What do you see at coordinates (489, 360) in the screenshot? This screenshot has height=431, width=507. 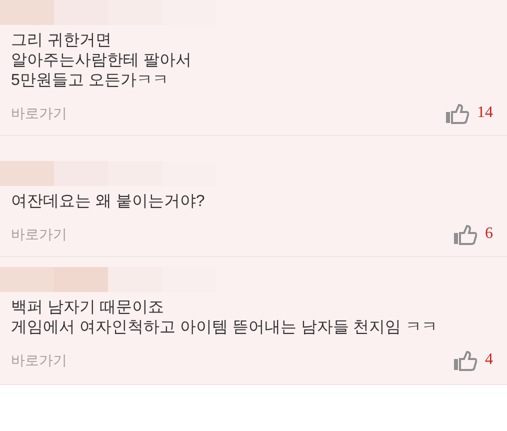 I see `like-count: 4` at bounding box center [489, 360].